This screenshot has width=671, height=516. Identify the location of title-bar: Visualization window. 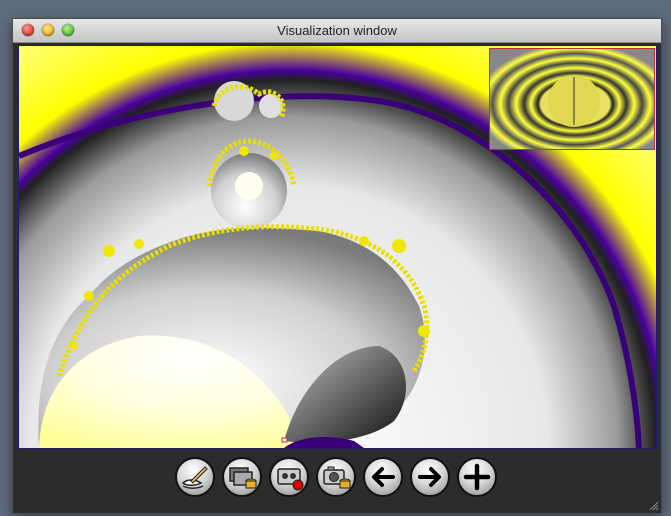
(337, 31).